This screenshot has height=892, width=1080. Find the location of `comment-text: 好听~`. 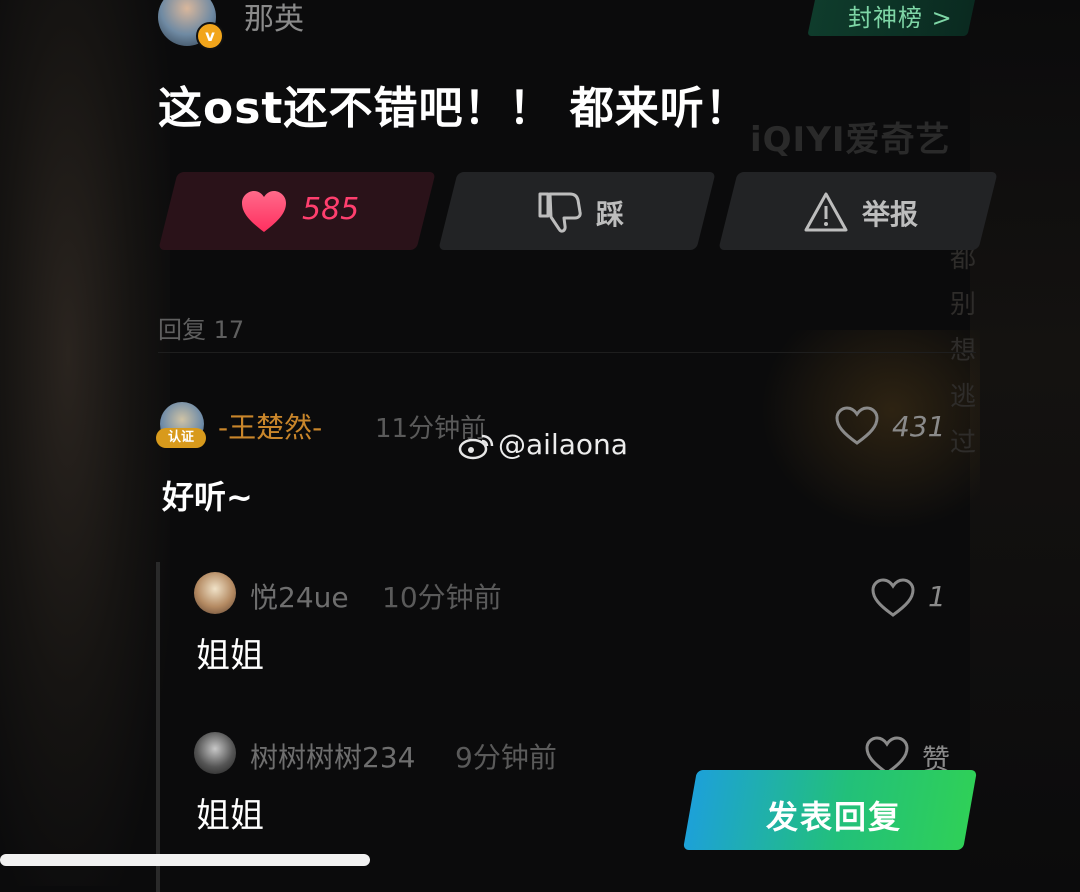

comment-text: 好听~ is located at coordinates (207, 497).